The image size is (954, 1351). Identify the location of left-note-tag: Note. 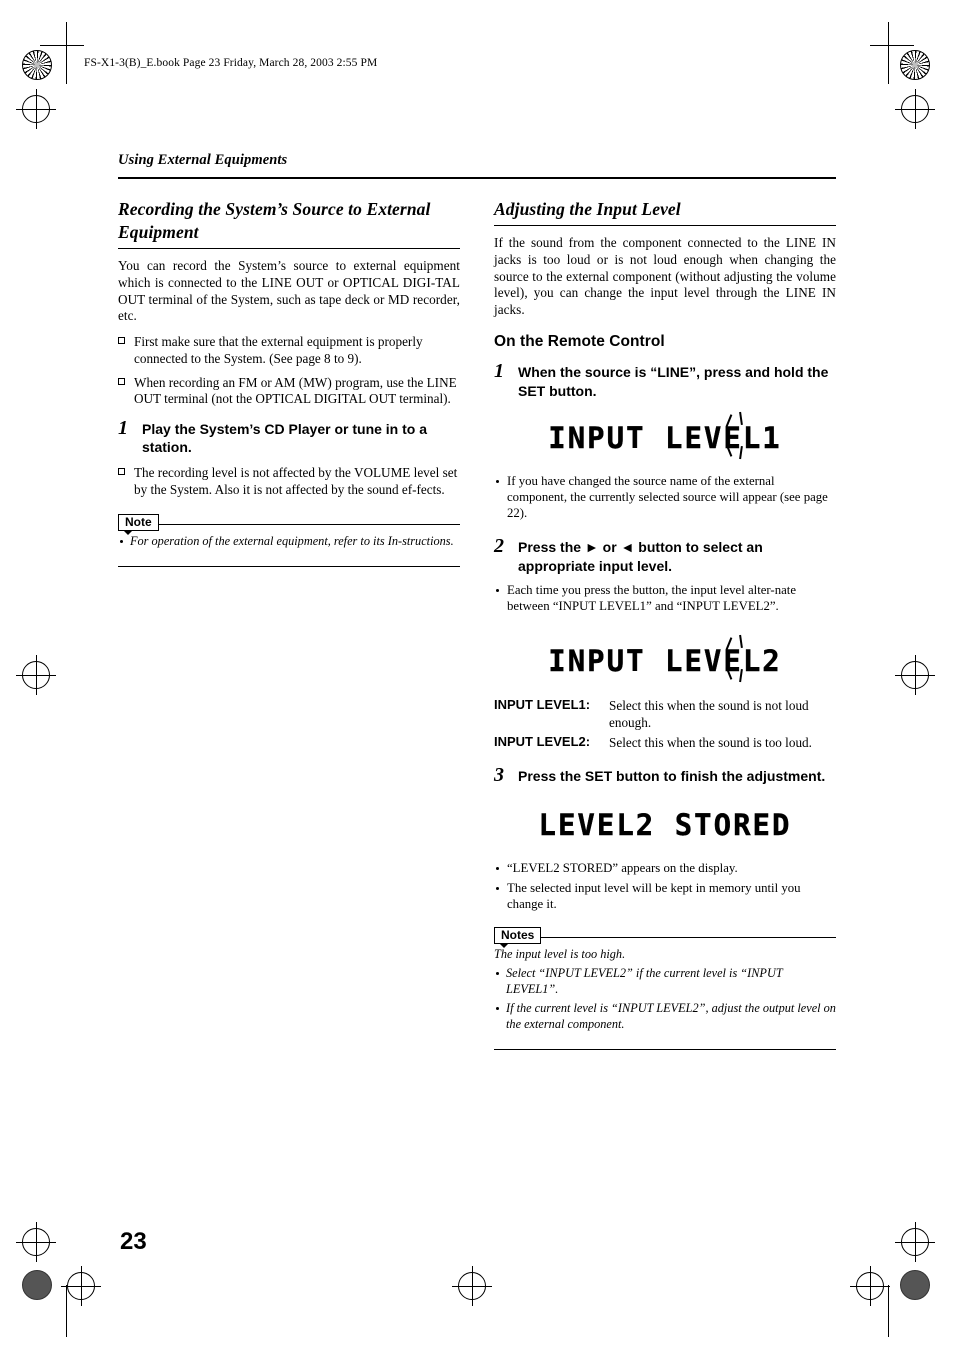
(138, 525).